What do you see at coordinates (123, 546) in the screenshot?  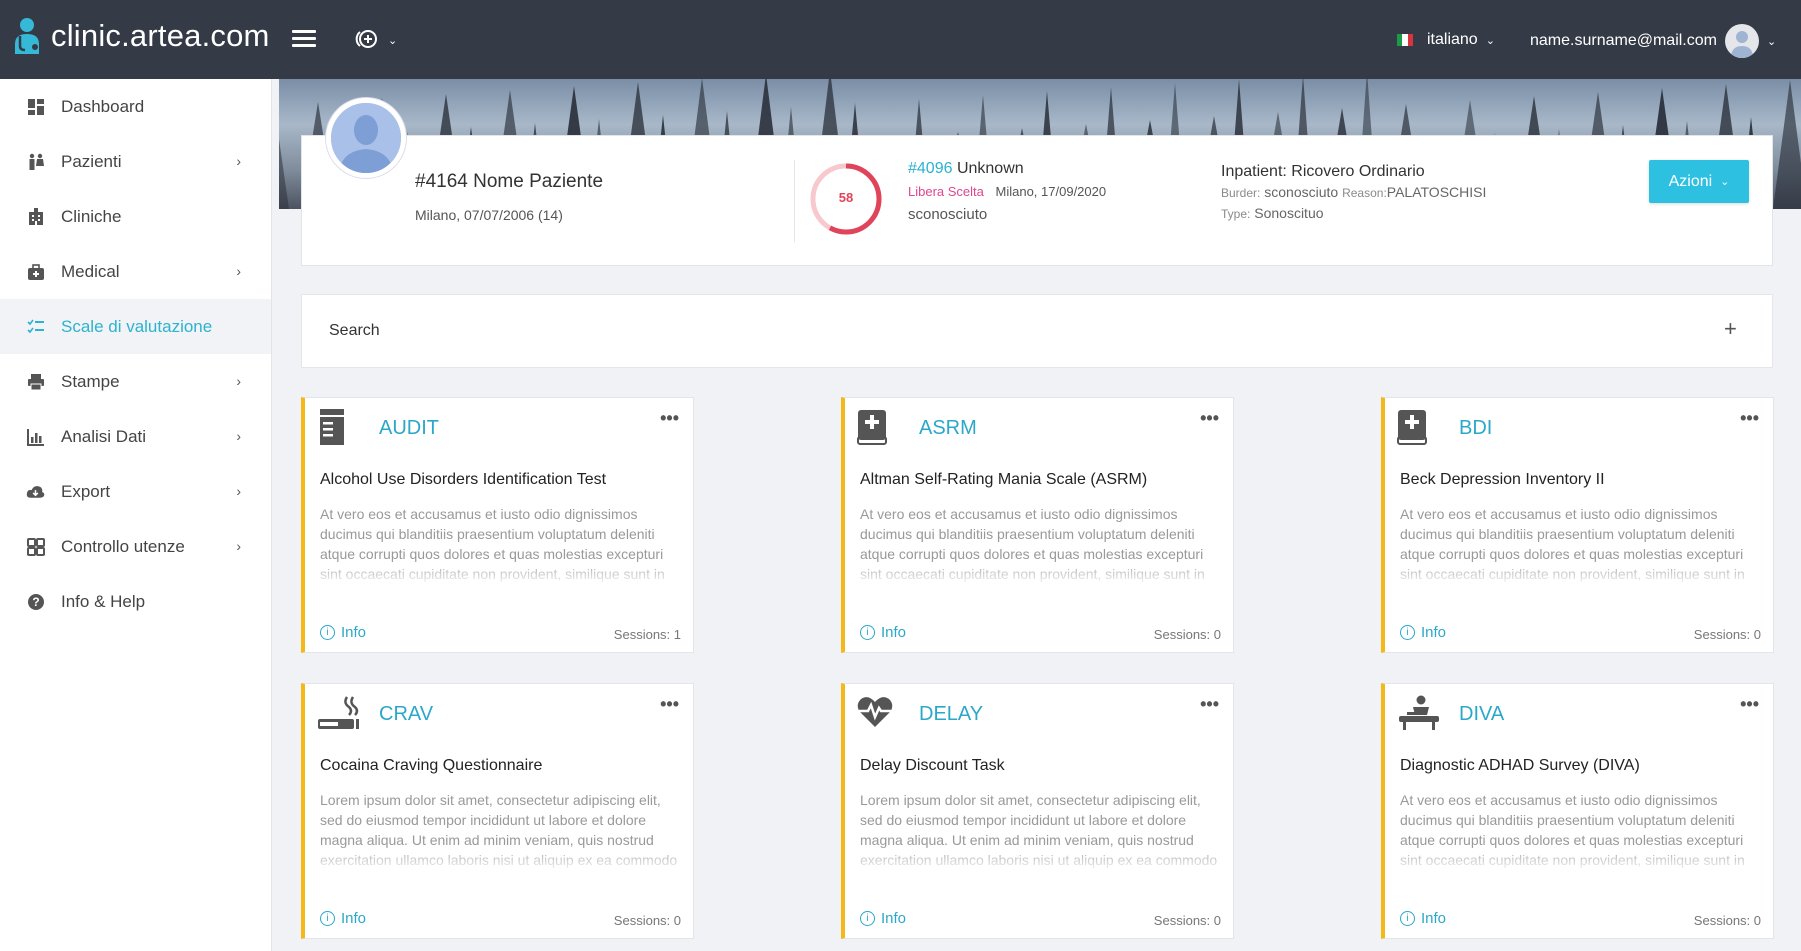 I see `sidebar-item-label: Controllo utenze` at bounding box center [123, 546].